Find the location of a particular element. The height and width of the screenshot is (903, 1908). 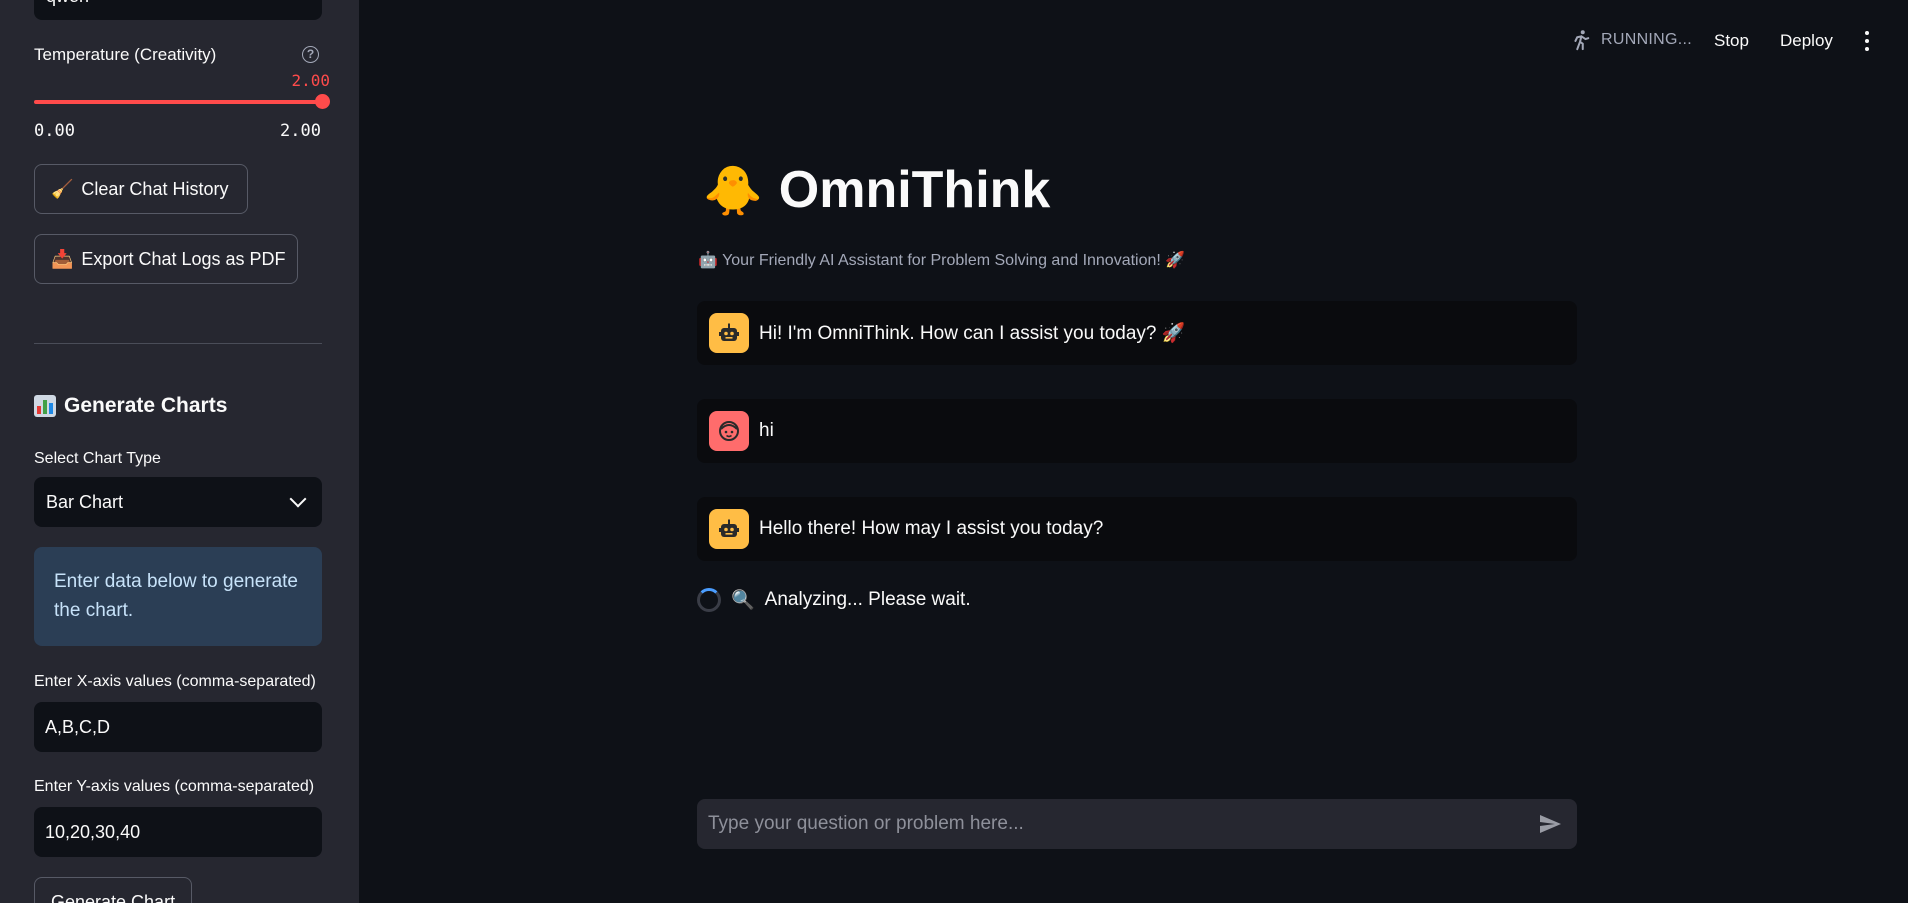

chat-message-text: hi is located at coordinates (766, 430).